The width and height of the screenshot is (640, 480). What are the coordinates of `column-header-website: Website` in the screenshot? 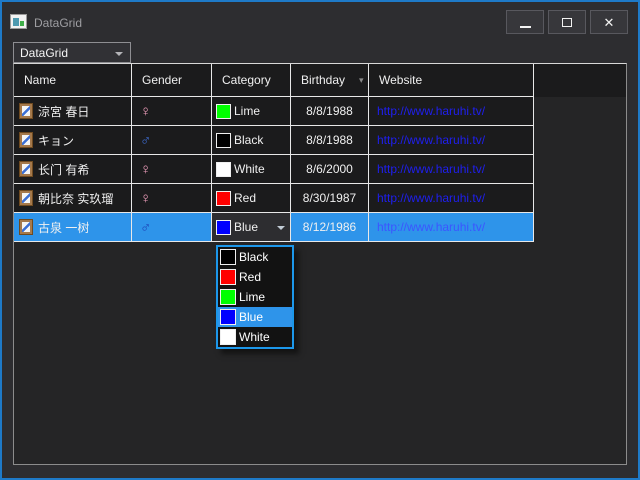 It's located at (451, 80).